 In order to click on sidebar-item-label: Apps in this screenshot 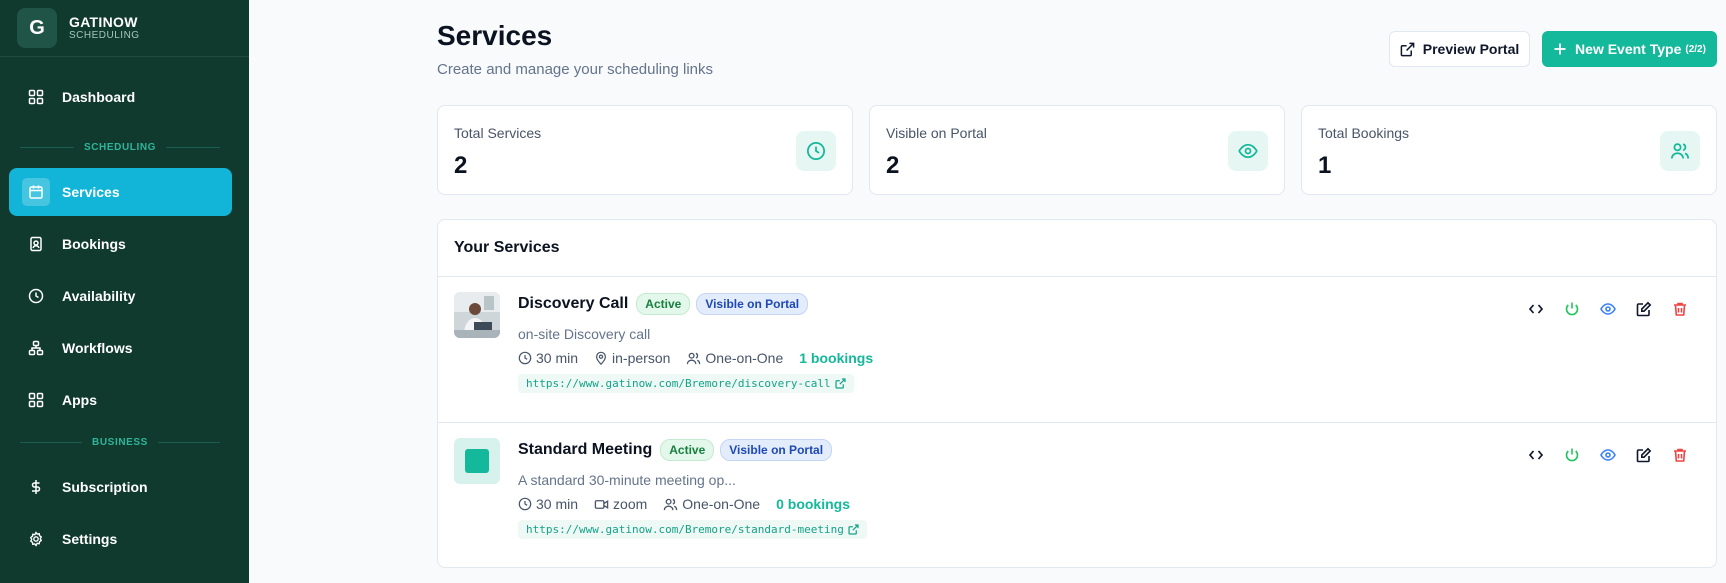, I will do `click(79, 400)`.